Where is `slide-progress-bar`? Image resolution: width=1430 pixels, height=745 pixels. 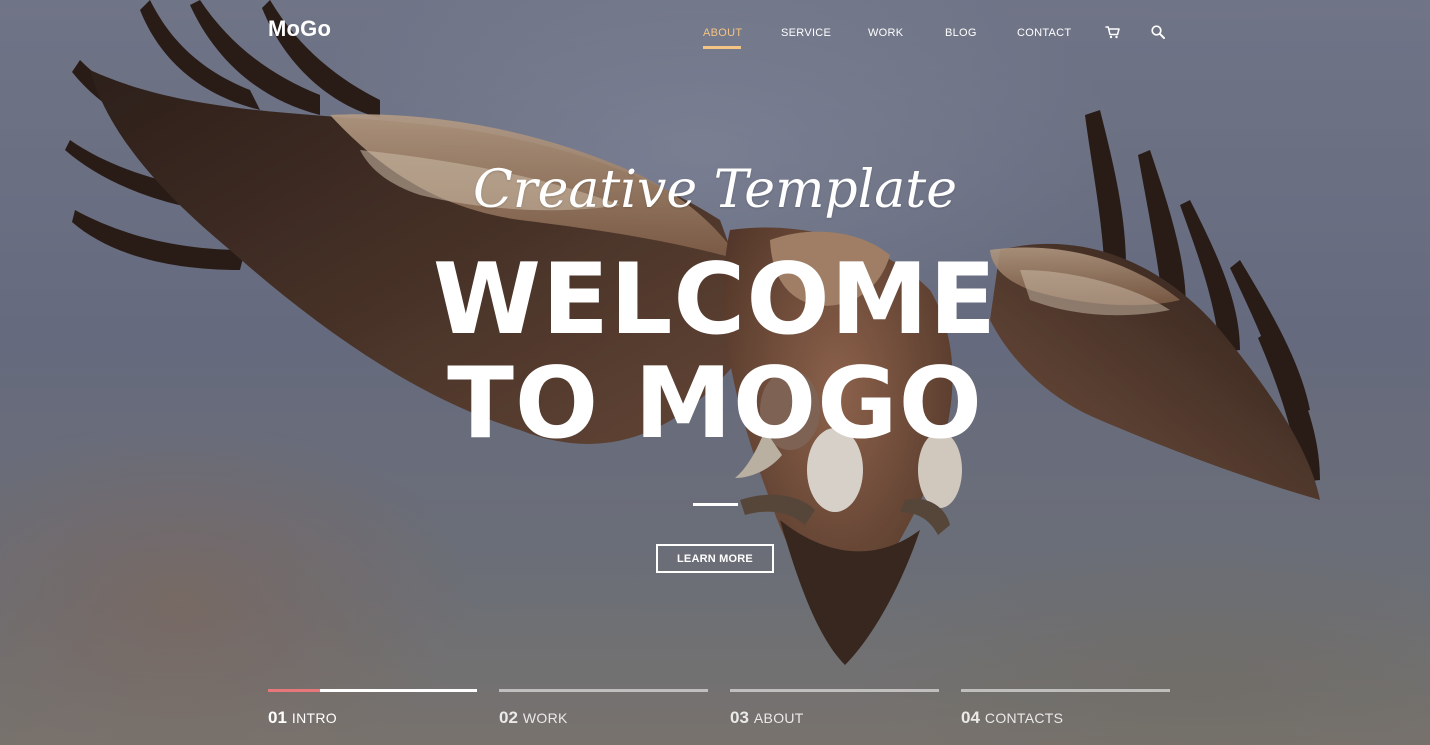 slide-progress-bar is located at coordinates (294, 690).